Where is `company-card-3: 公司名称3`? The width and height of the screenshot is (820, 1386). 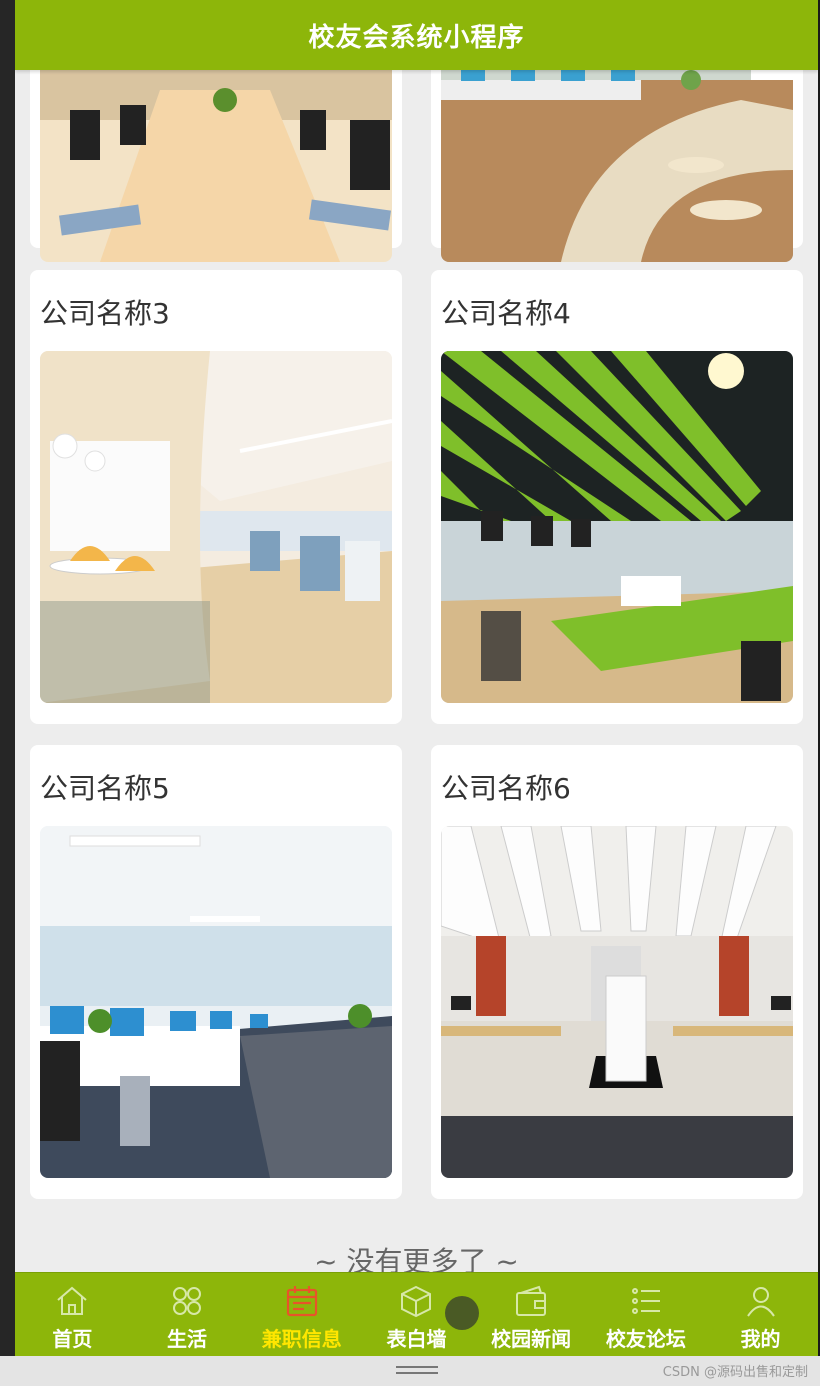 company-card-3: 公司名称3 is located at coordinates (216, 497).